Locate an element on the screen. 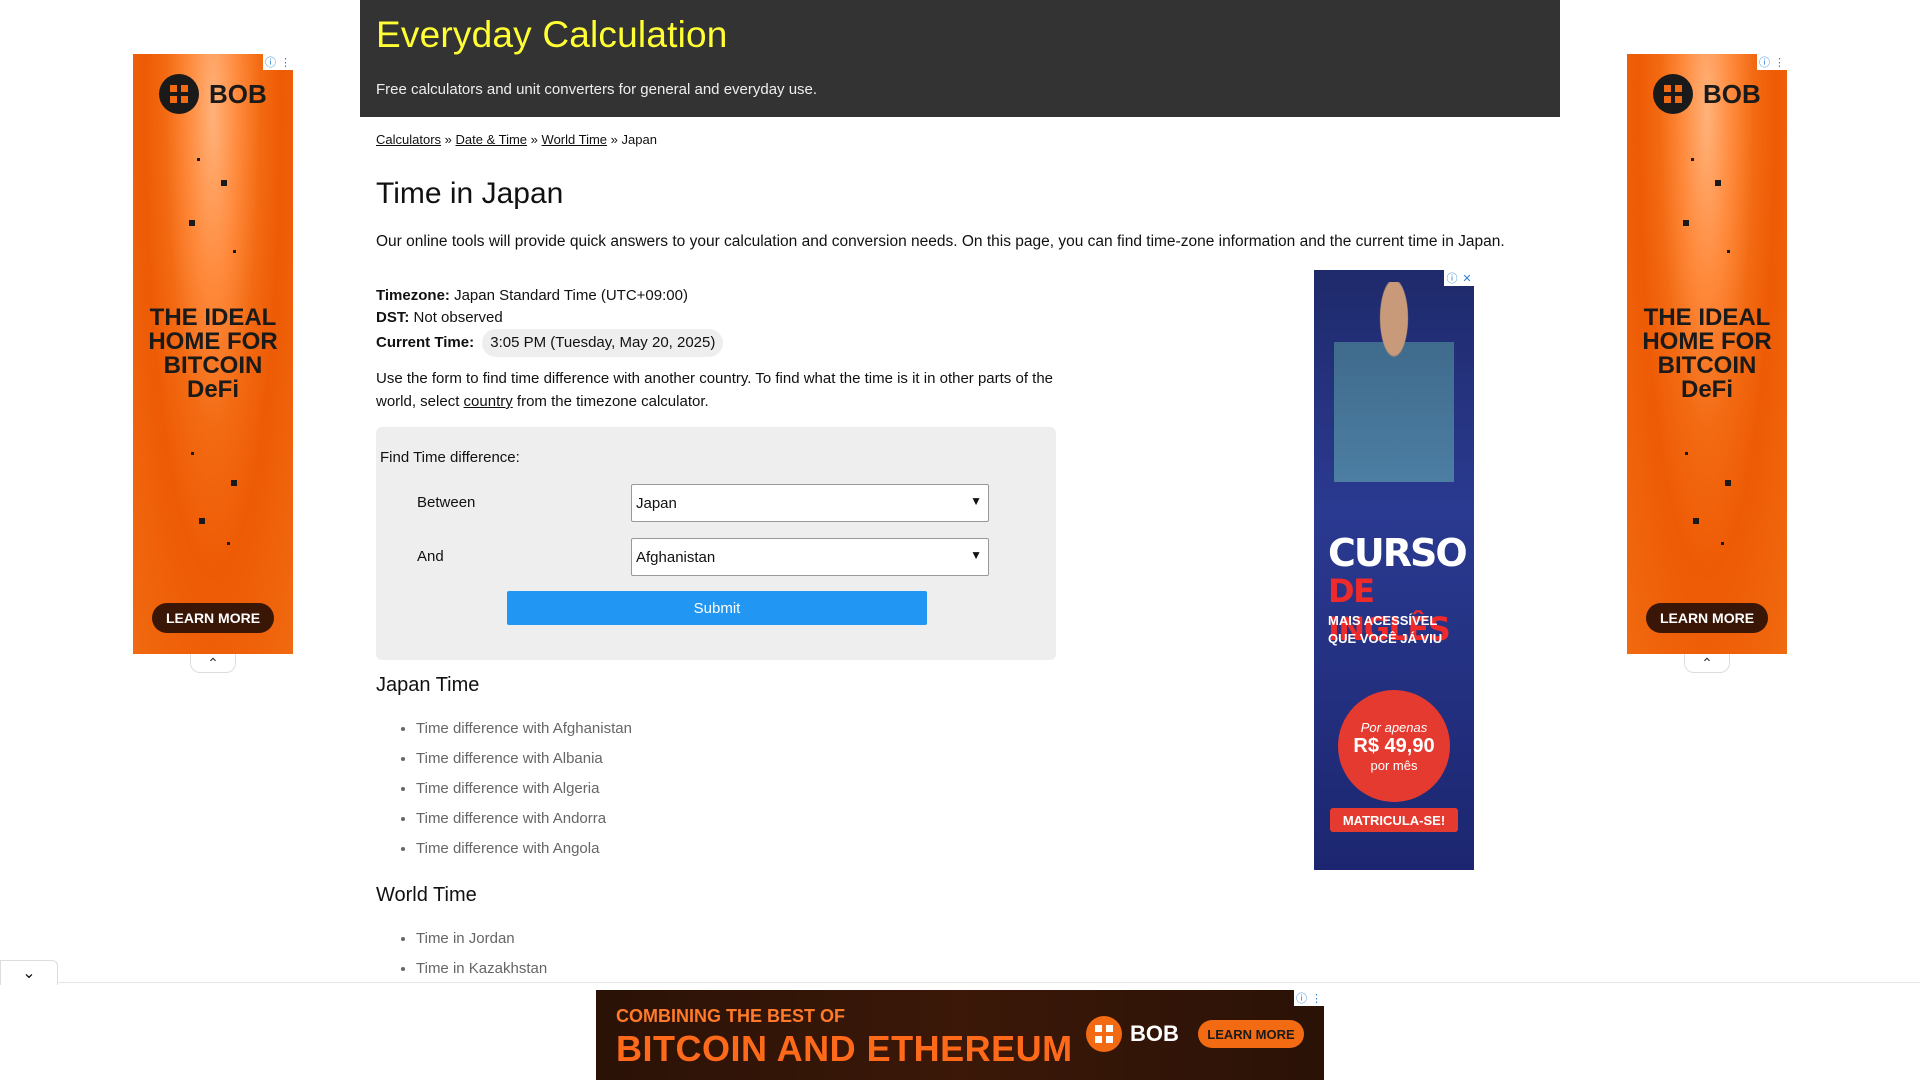  ad-text-subline: MAIS ACESSÍVEL QUE VOCÊ JÁ VIU is located at coordinates (1385, 630).